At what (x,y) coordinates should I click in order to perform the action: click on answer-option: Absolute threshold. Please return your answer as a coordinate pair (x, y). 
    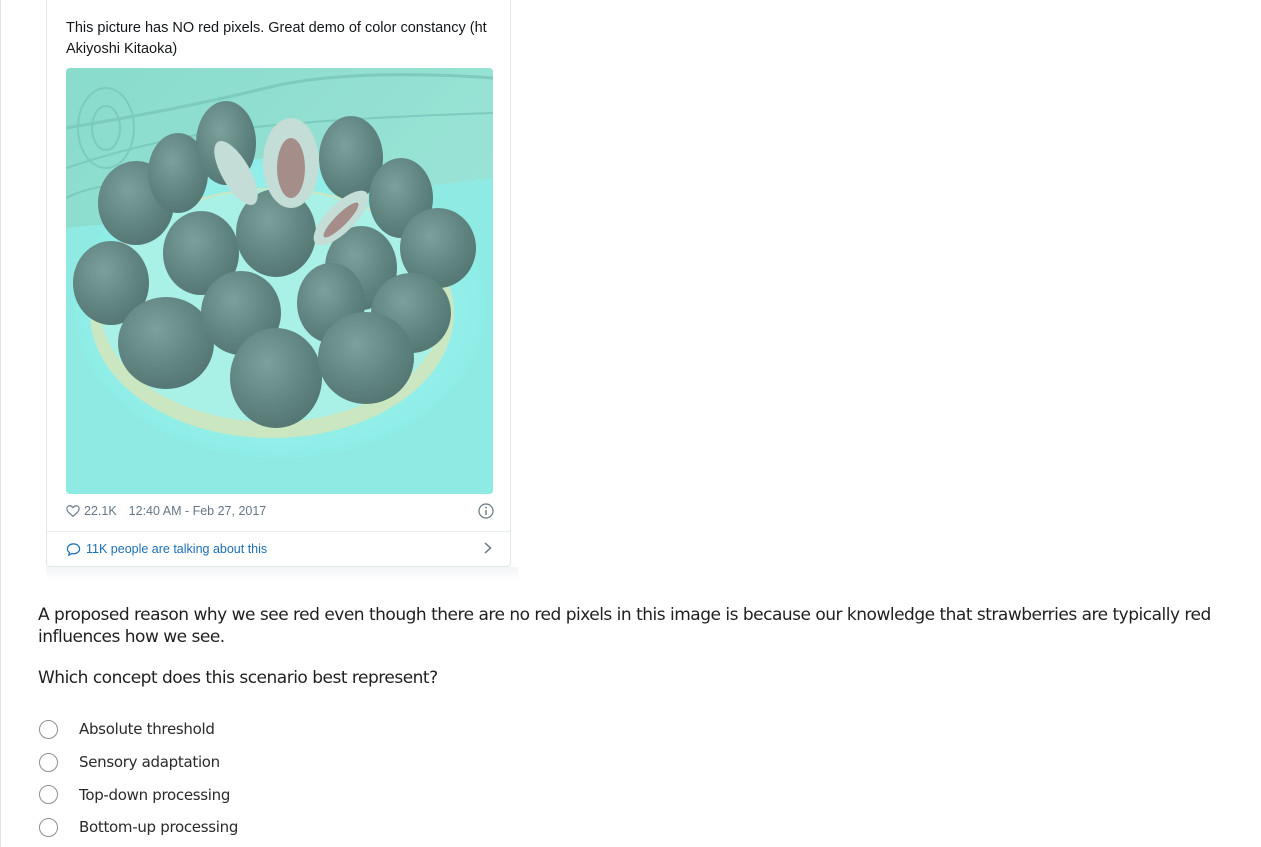
    Looking at the image, I should click on (138, 729).